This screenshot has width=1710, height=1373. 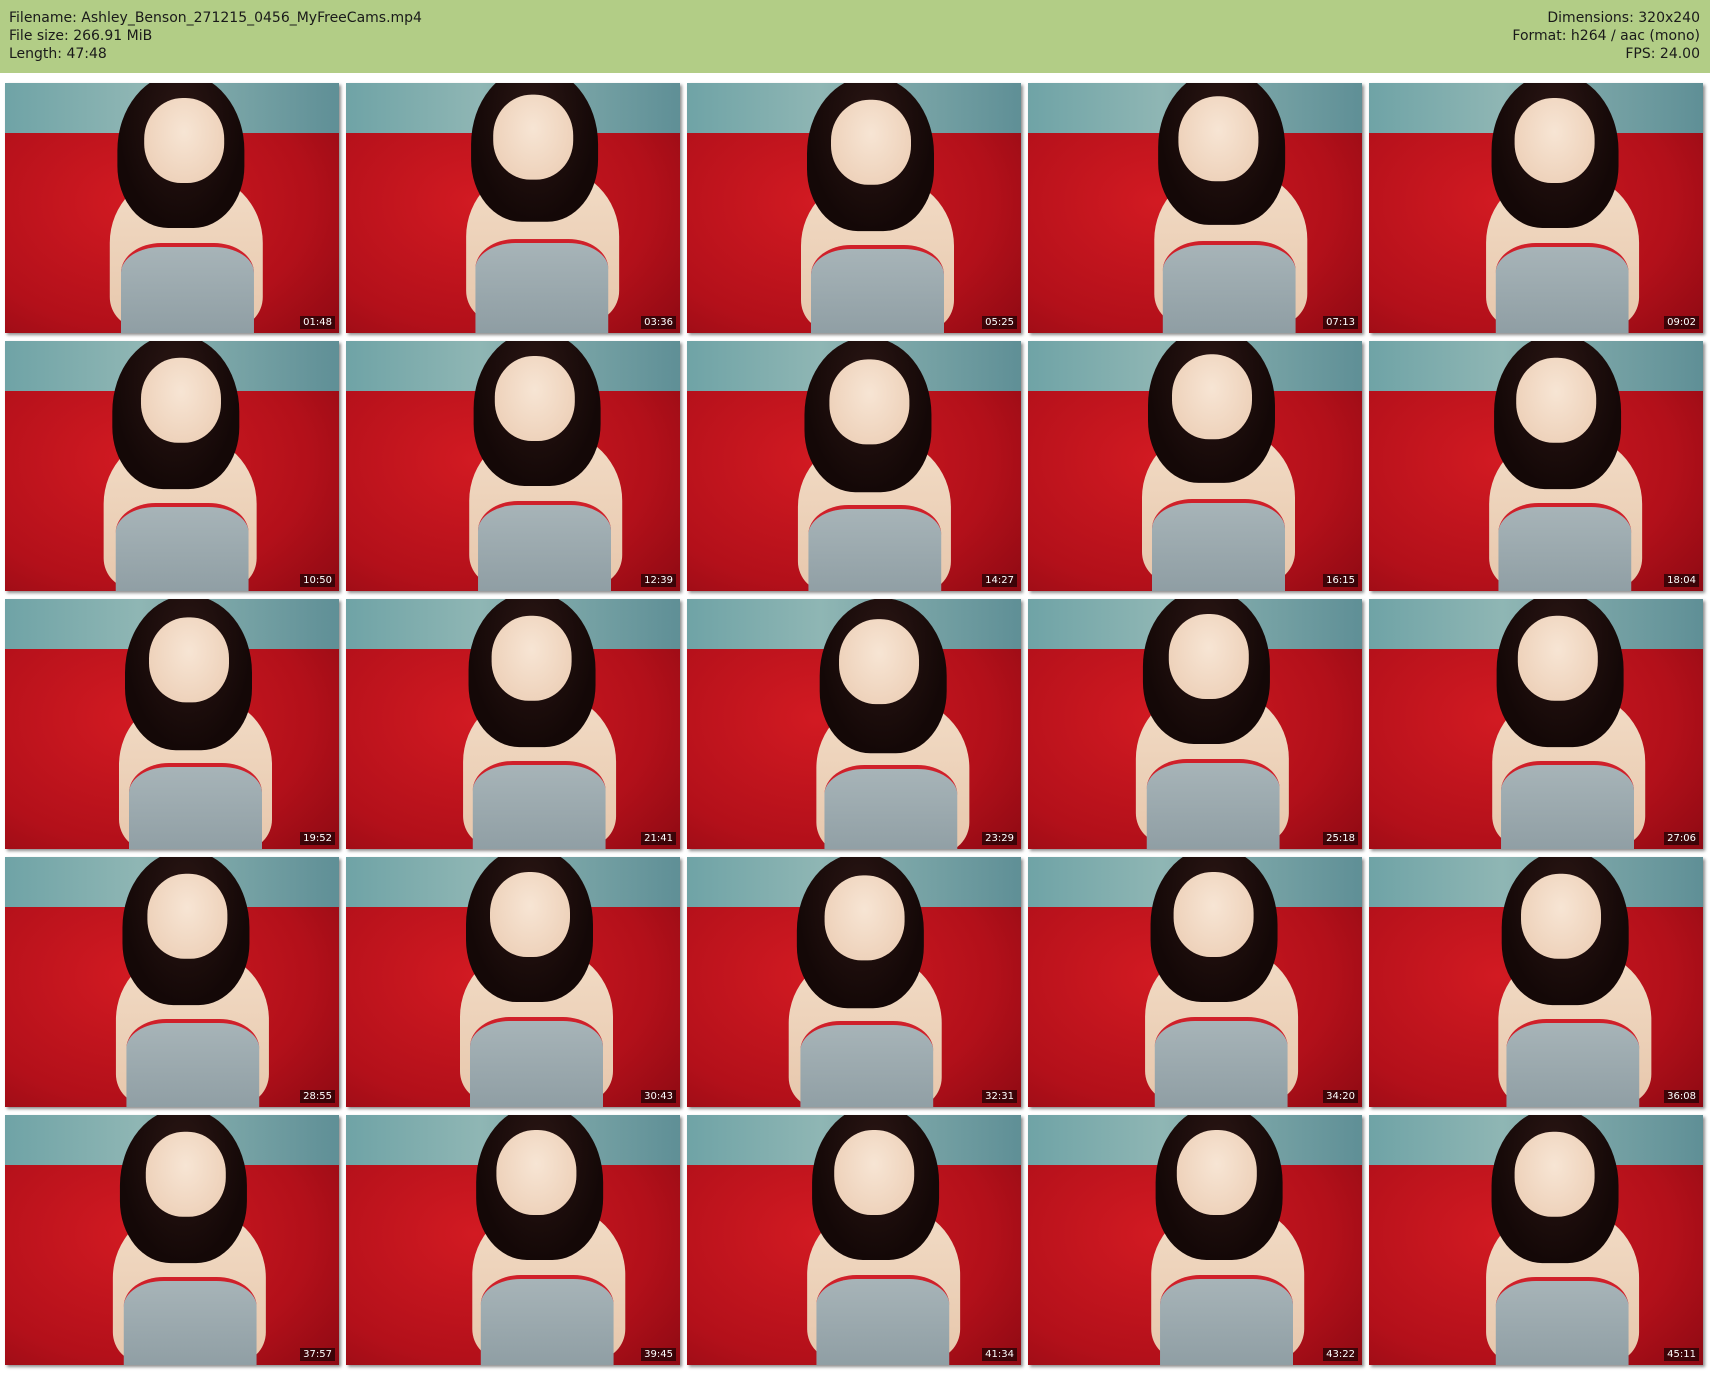 What do you see at coordinates (854, 724) in the screenshot?
I see `video-thumbnail: 23:29` at bounding box center [854, 724].